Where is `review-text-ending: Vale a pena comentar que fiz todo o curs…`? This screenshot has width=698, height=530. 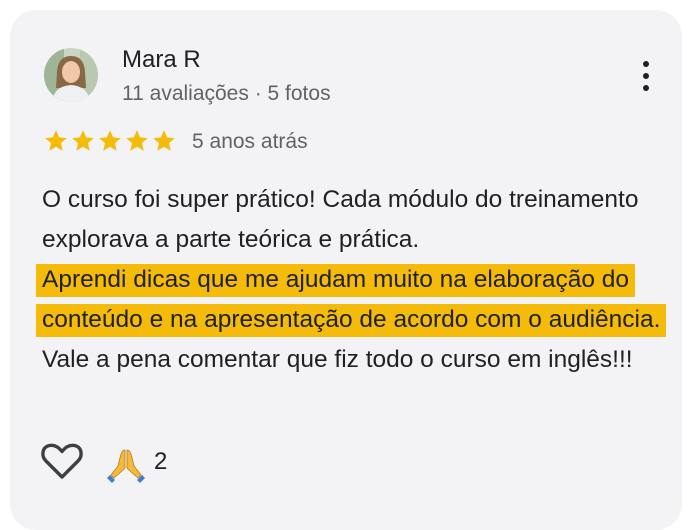 review-text-ending: Vale a pena comentar que fiz todo o curs… is located at coordinates (337, 359).